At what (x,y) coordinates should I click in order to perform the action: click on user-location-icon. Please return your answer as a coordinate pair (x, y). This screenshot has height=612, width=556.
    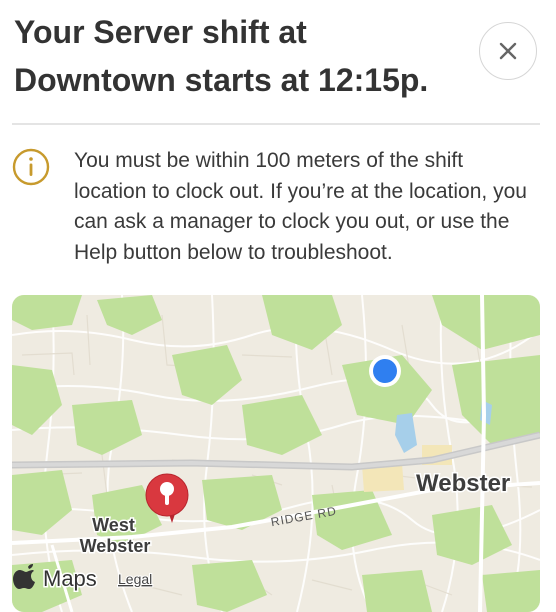
    Looking at the image, I should click on (385, 371).